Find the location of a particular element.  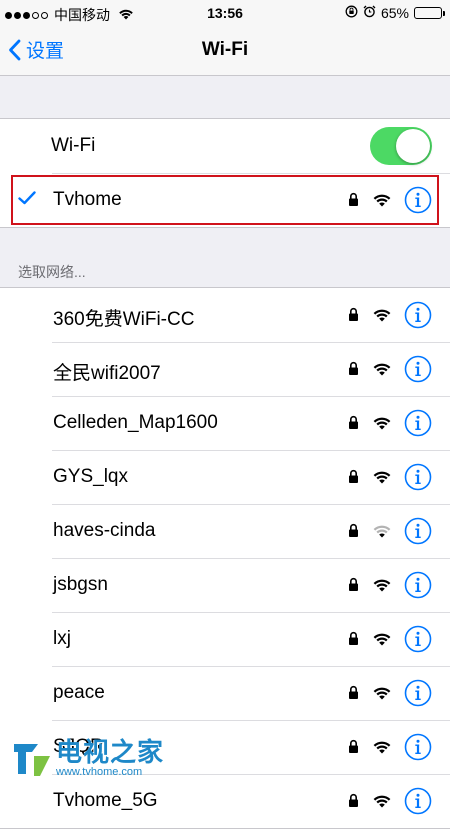

watermark: 电视之家 www.tvhome.com is located at coordinates (88, 758).